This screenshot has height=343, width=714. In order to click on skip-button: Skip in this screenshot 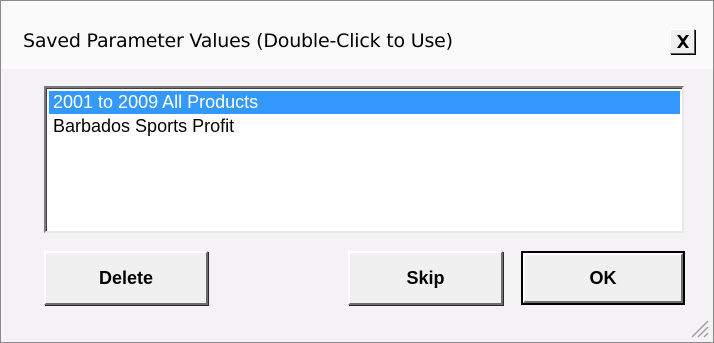, I will do `click(425, 278)`.